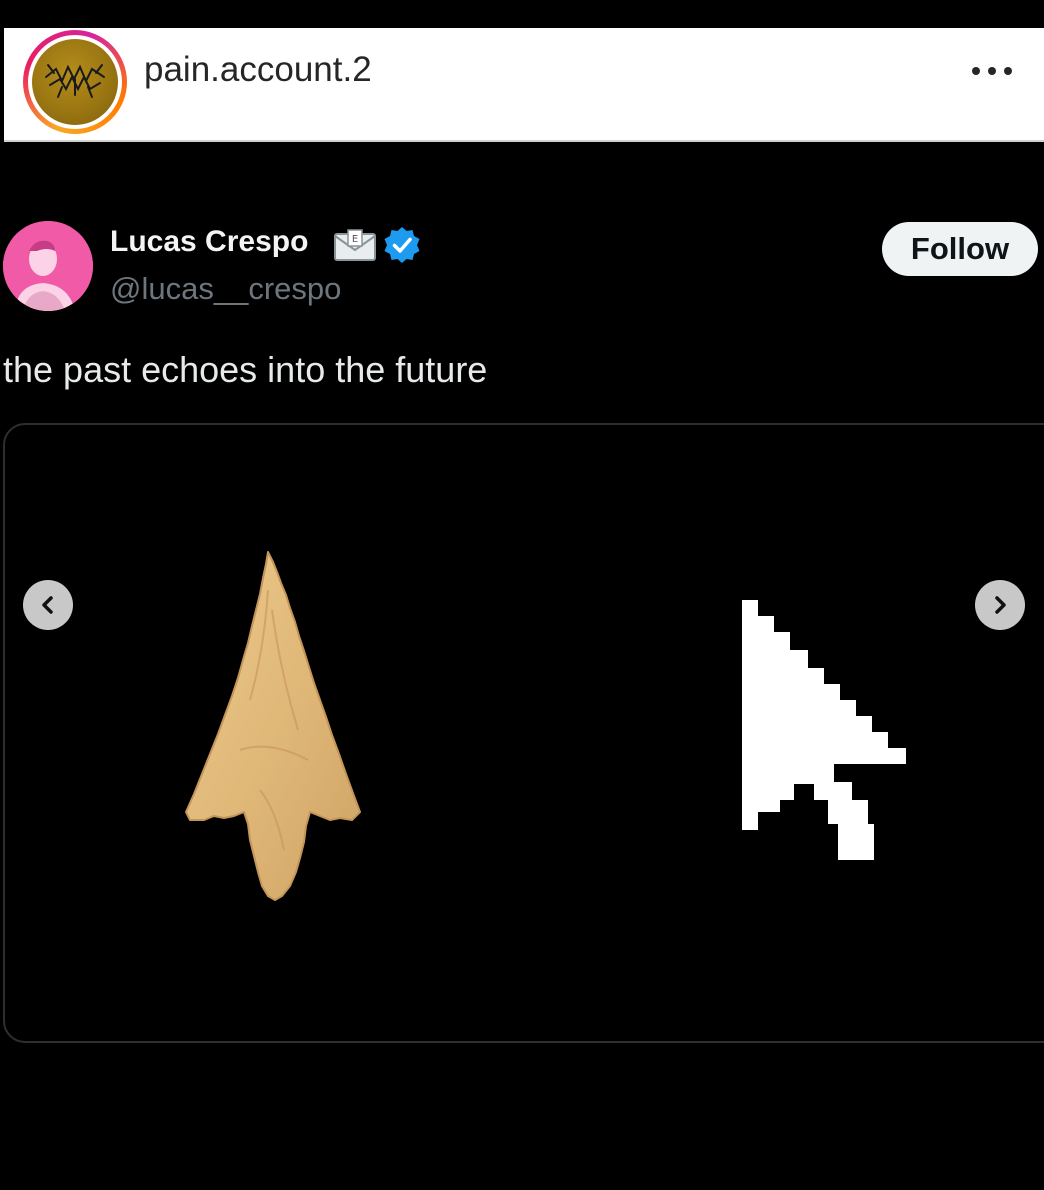 This screenshot has height=1190, width=1044. I want to click on pixel-cursor-image, so click(824, 731).